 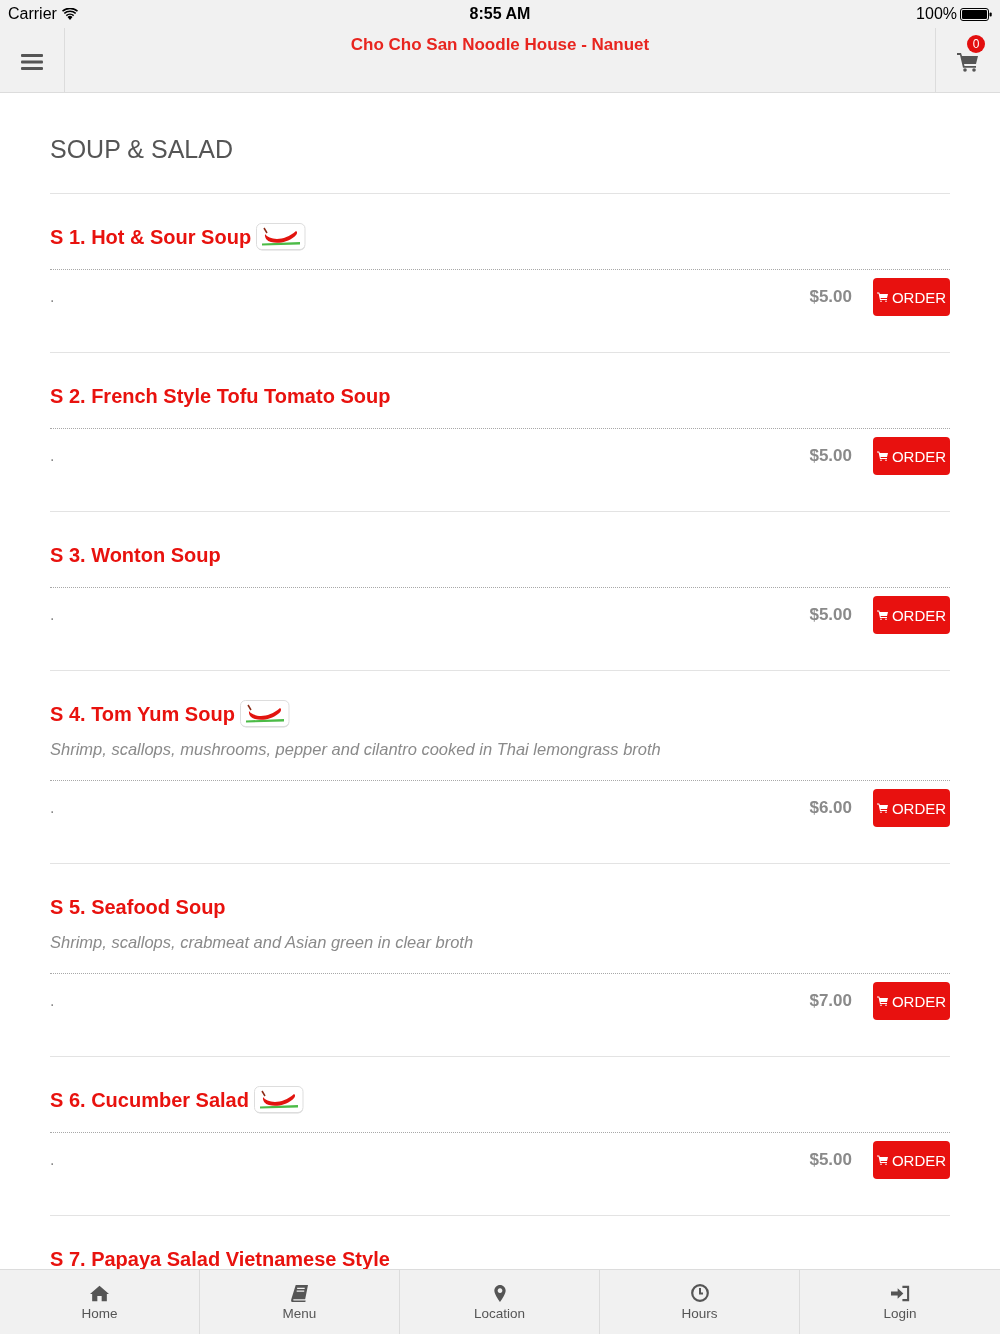 I want to click on tab-bar-item: Login, so click(x=900, y=1302).